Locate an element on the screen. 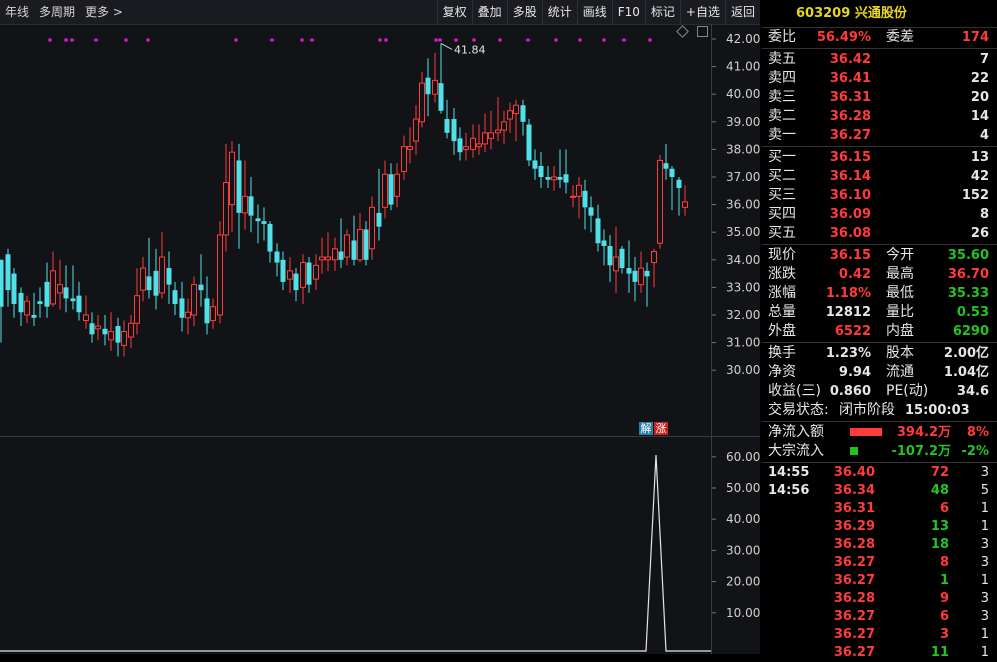 The height and width of the screenshot is (662, 997). ask-row: 卖四 36.41 22 is located at coordinates (879, 78).